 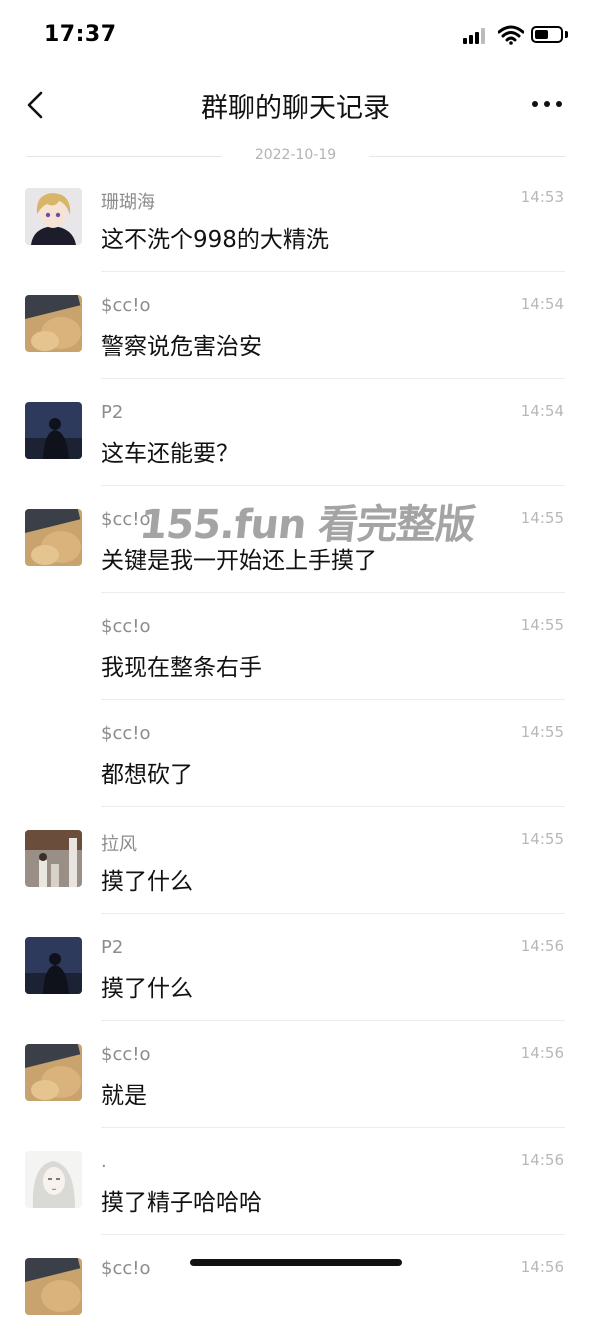 I want to click on nav-bar: 群聊的聊天记录, so click(x=295, y=105).